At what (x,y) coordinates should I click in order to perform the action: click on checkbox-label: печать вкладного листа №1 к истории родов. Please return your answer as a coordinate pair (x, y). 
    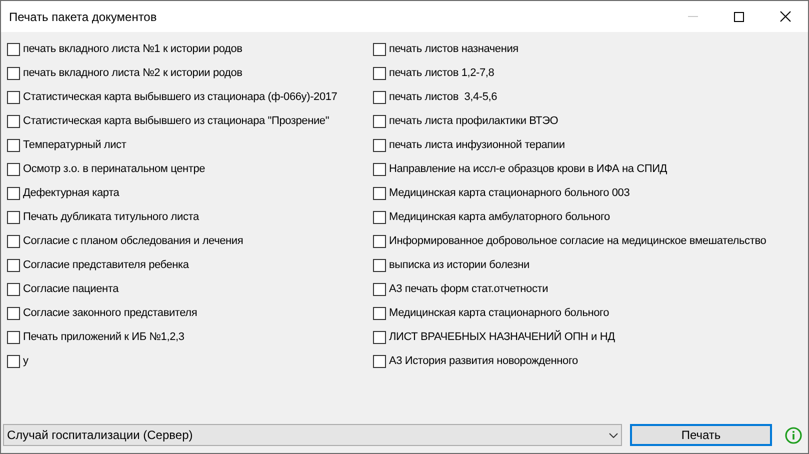
    Looking at the image, I should click on (132, 49).